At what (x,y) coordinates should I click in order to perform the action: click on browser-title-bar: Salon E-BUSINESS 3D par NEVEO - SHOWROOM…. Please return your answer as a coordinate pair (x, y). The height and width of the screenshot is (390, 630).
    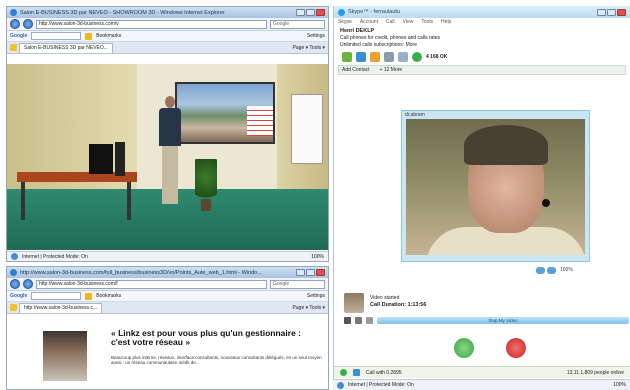
    Looking at the image, I should click on (167, 12).